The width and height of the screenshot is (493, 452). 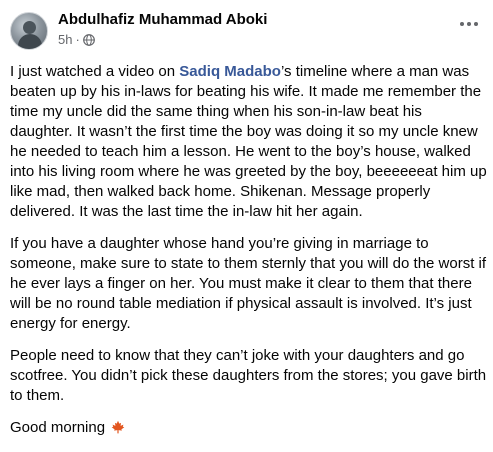 I want to click on more-options-icon, so click(x=469, y=24).